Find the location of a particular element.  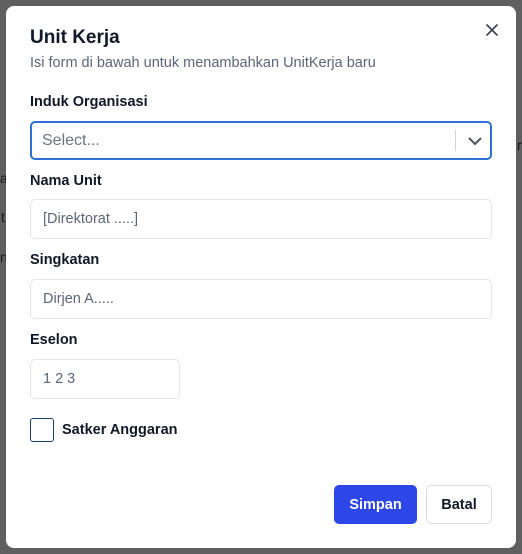

chevron-down-icon is located at coordinates (475, 141).